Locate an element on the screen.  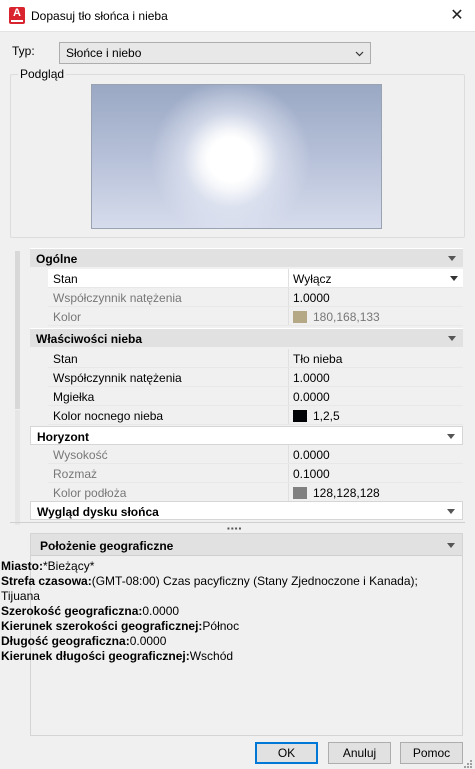
window-title: Dopasuj tło słońca i nieba is located at coordinates (99, 16).